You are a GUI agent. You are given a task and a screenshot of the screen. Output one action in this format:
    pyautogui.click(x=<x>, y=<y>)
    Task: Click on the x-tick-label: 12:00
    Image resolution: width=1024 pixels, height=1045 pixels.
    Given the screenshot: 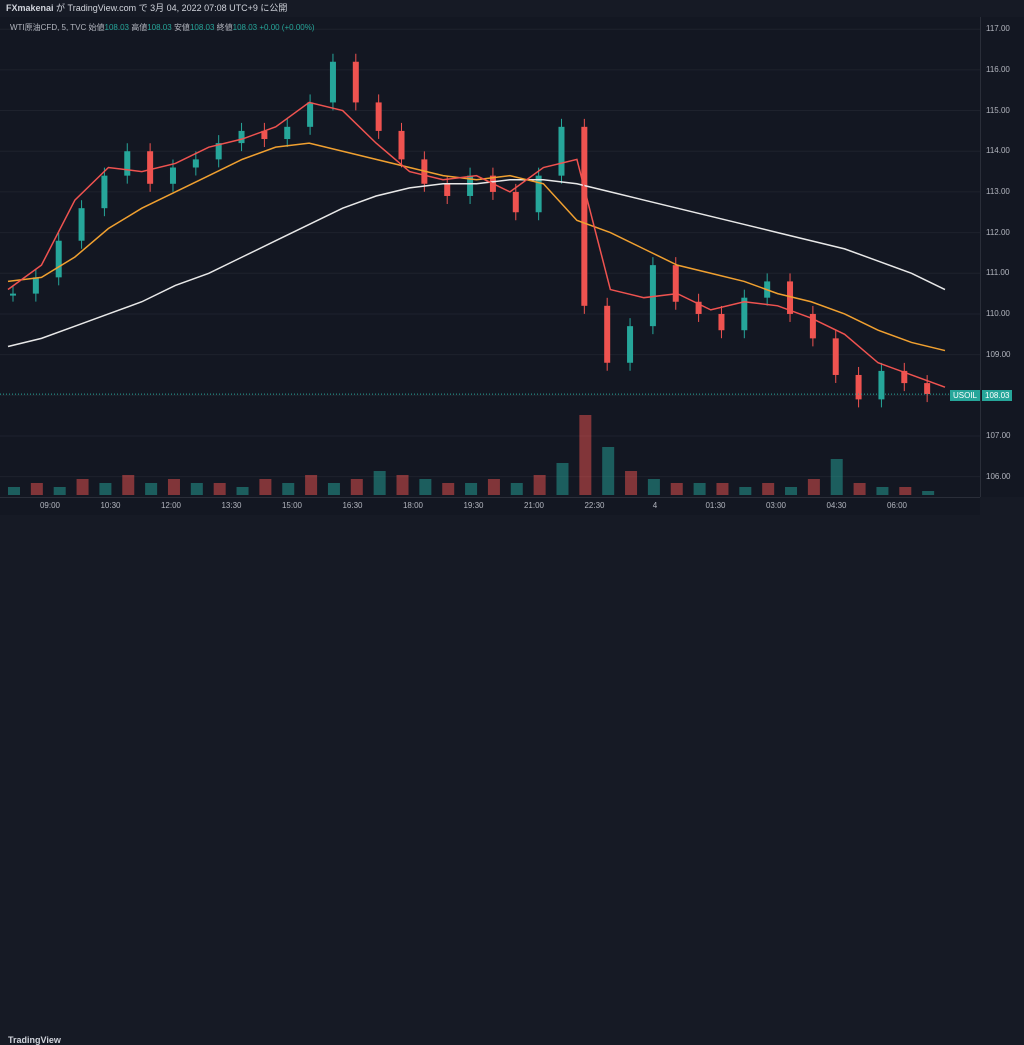 What is the action you would take?
    pyautogui.click(x=171, y=505)
    